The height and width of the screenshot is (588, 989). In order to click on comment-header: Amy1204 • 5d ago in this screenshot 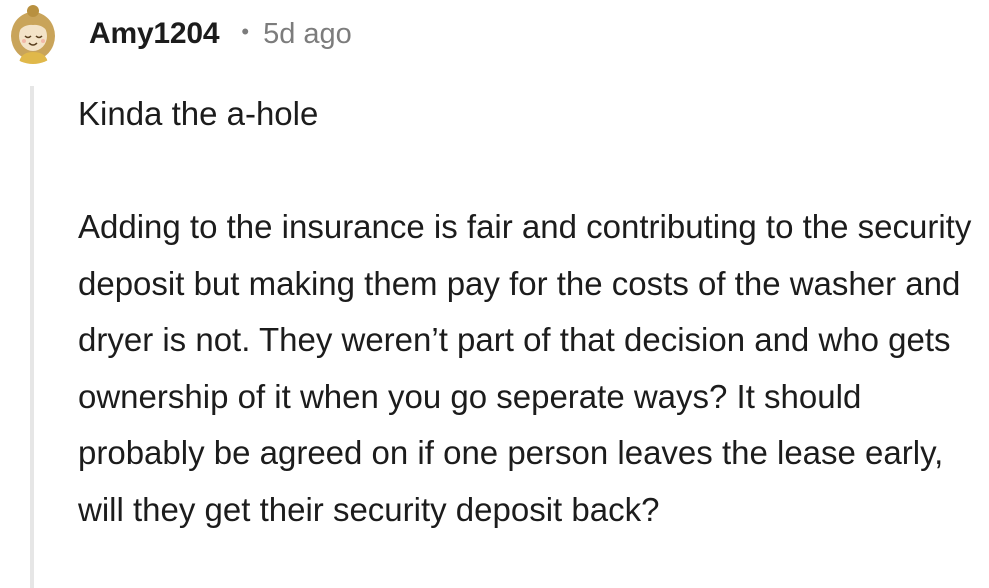, I will do `click(220, 34)`.